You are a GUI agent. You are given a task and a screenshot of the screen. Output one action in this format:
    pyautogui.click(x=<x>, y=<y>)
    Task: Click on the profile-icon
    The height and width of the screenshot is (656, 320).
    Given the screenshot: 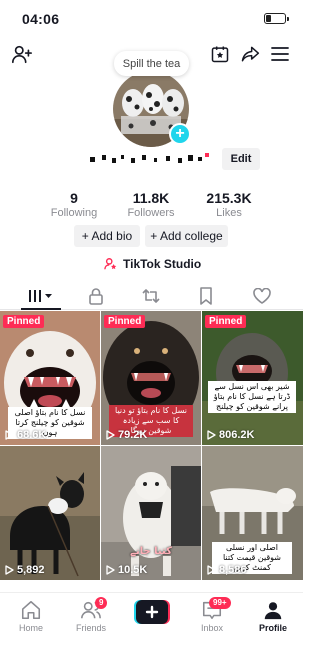 What is the action you would take?
    pyautogui.click(x=273, y=611)
    